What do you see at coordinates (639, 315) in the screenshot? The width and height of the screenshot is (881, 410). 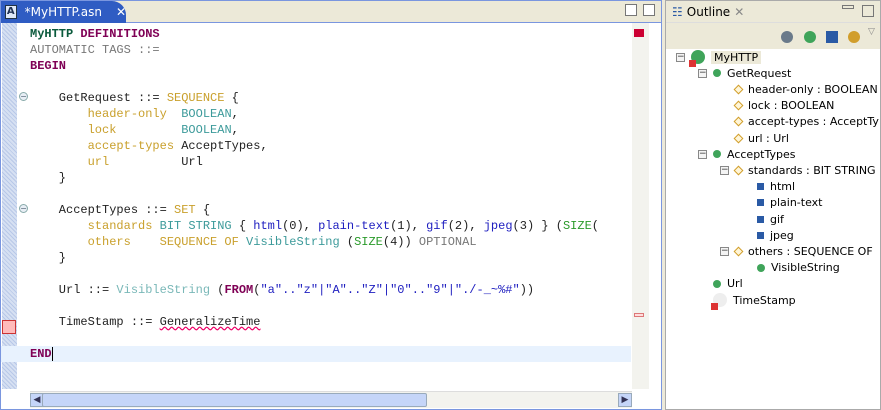 I see `warning-overview-marker` at bounding box center [639, 315].